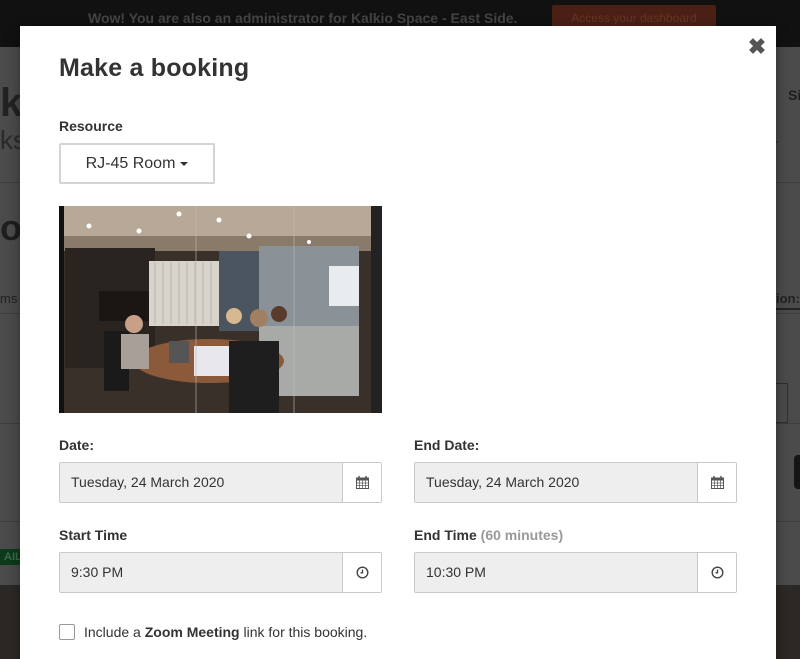 Image resolution: width=800 pixels, height=659 pixels. I want to click on start-time-field: 9:30 PM, so click(220, 572).